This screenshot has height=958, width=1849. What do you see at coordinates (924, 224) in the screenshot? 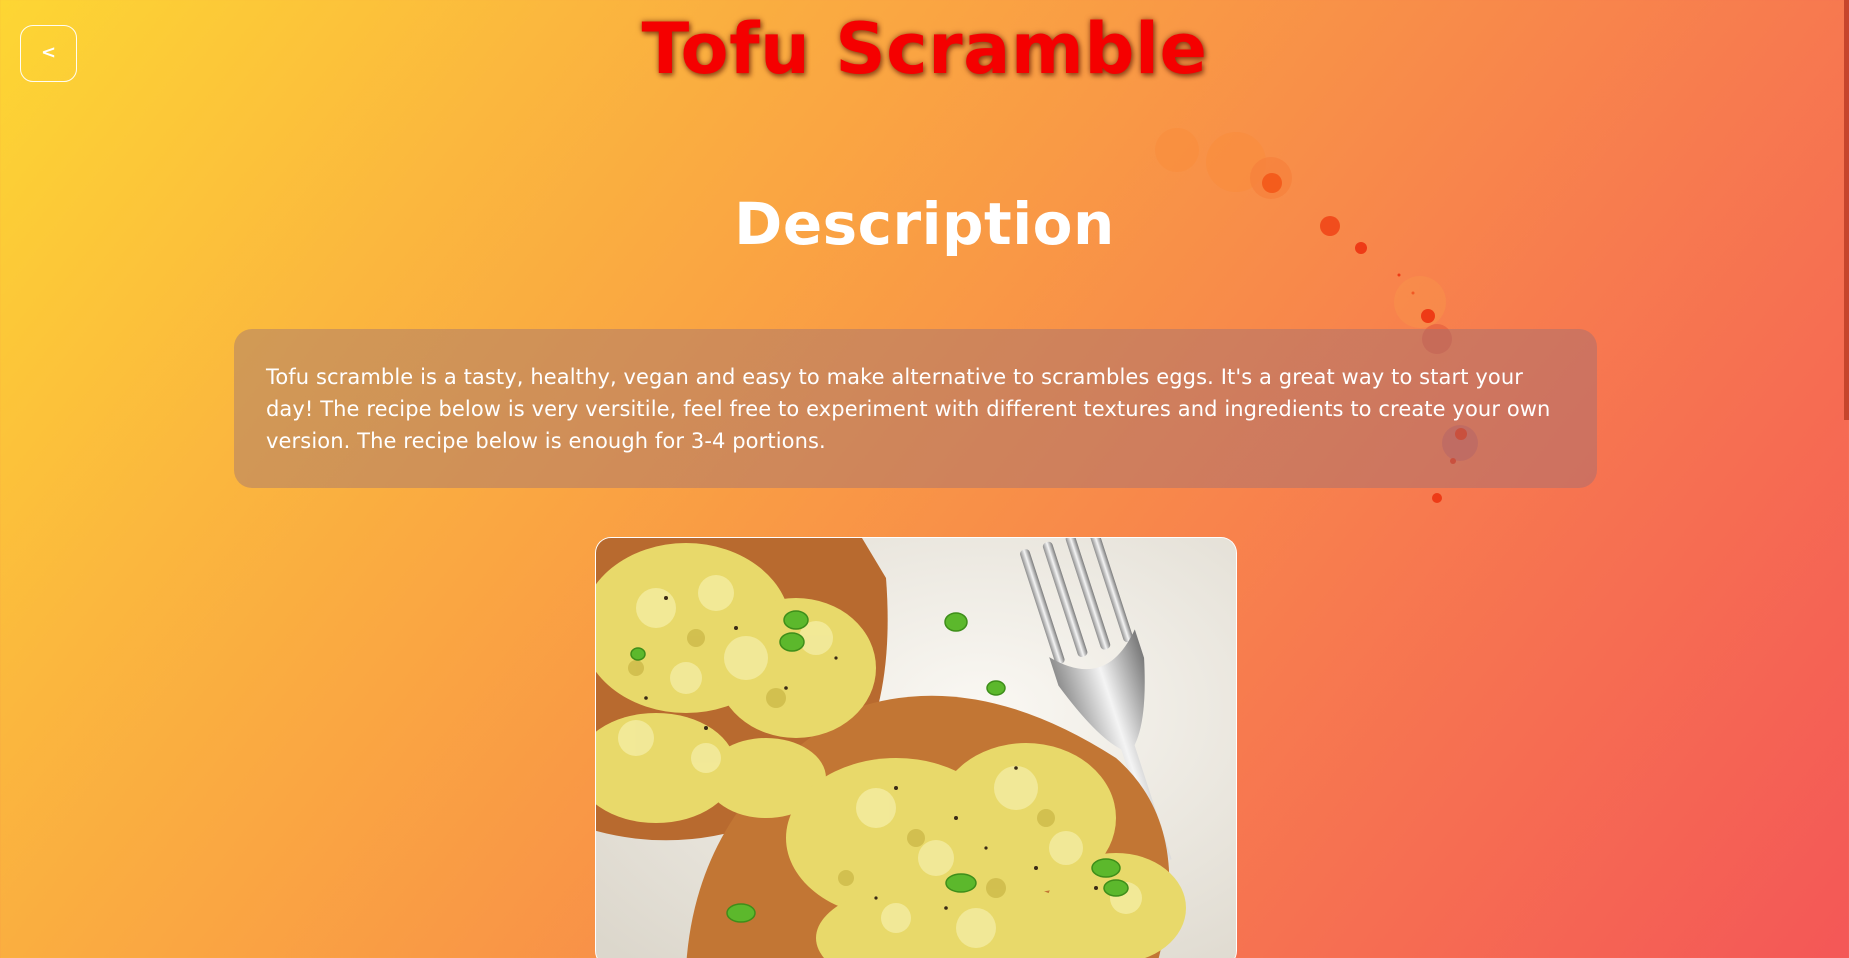
I see `description-heading: Description` at bounding box center [924, 224].